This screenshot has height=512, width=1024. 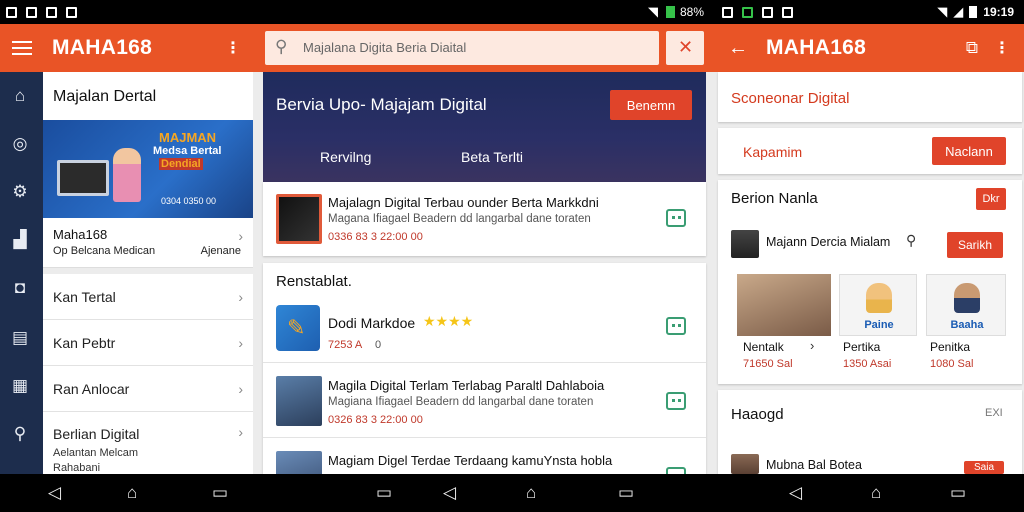 What do you see at coordinates (189, 201) in the screenshot?
I see `banner-caption: 0304 0350 00` at bounding box center [189, 201].